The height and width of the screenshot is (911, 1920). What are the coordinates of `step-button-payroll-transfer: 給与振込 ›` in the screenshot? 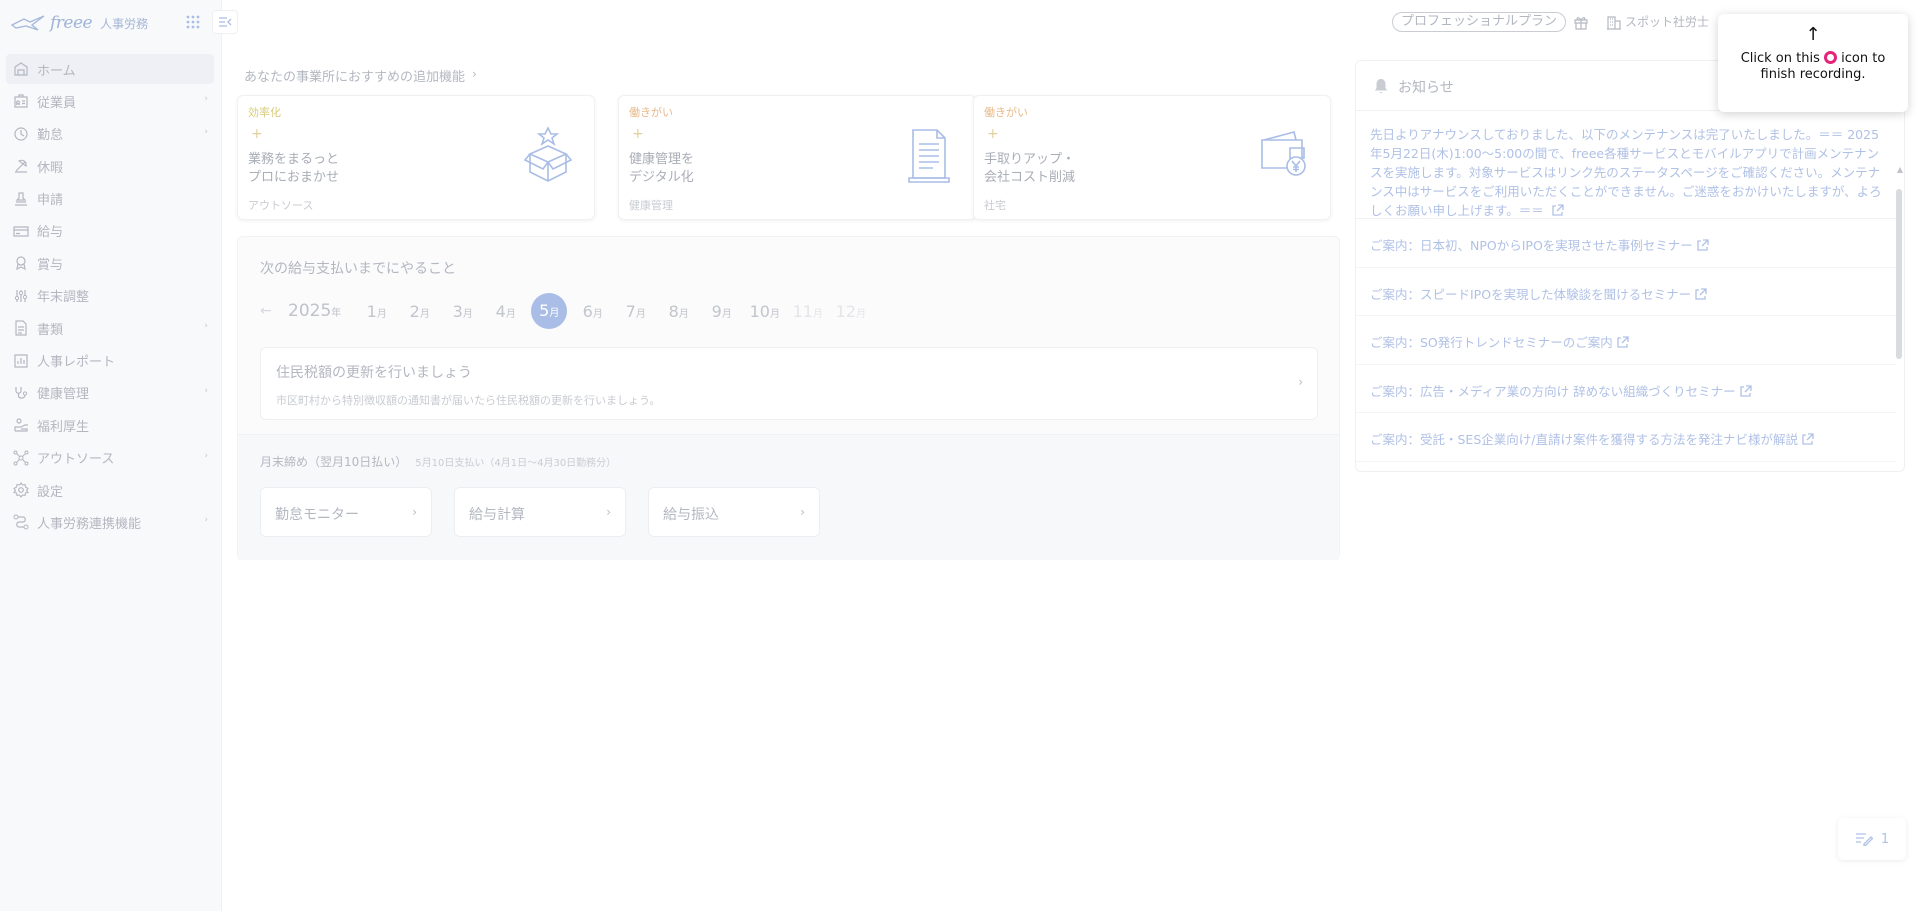 It's located at (734, 512).